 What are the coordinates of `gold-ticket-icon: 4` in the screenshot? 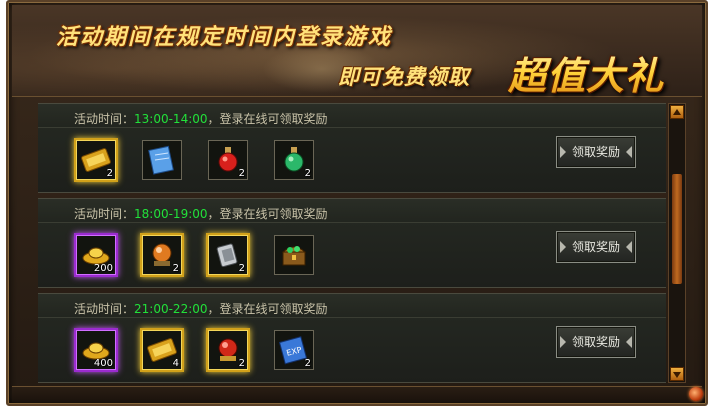 It's located at (162, 350).